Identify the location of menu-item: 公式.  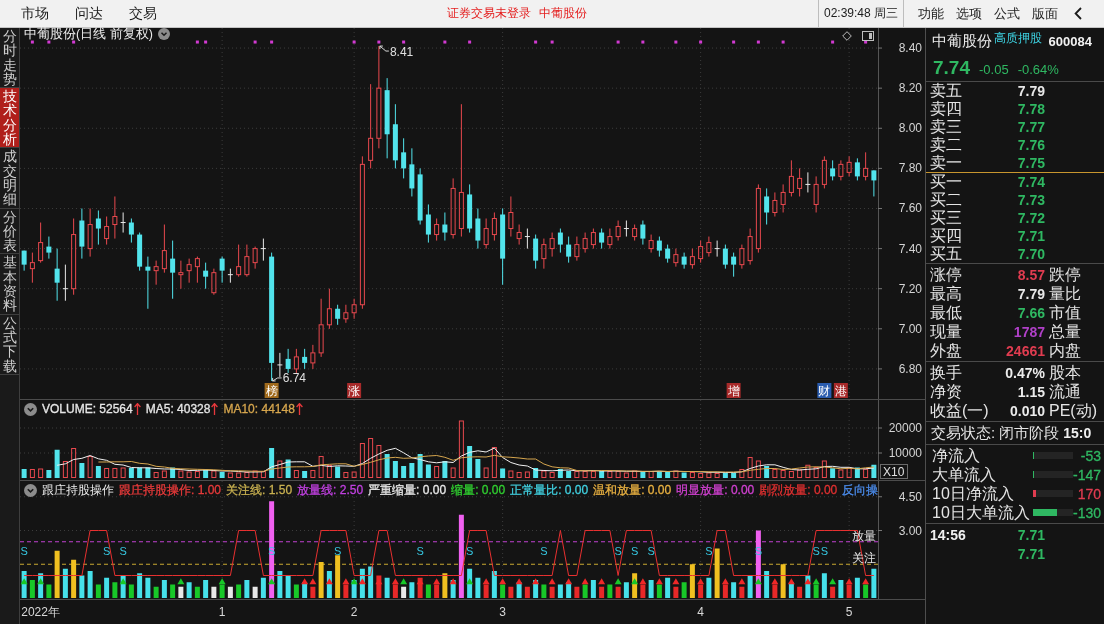
(1007, 13).